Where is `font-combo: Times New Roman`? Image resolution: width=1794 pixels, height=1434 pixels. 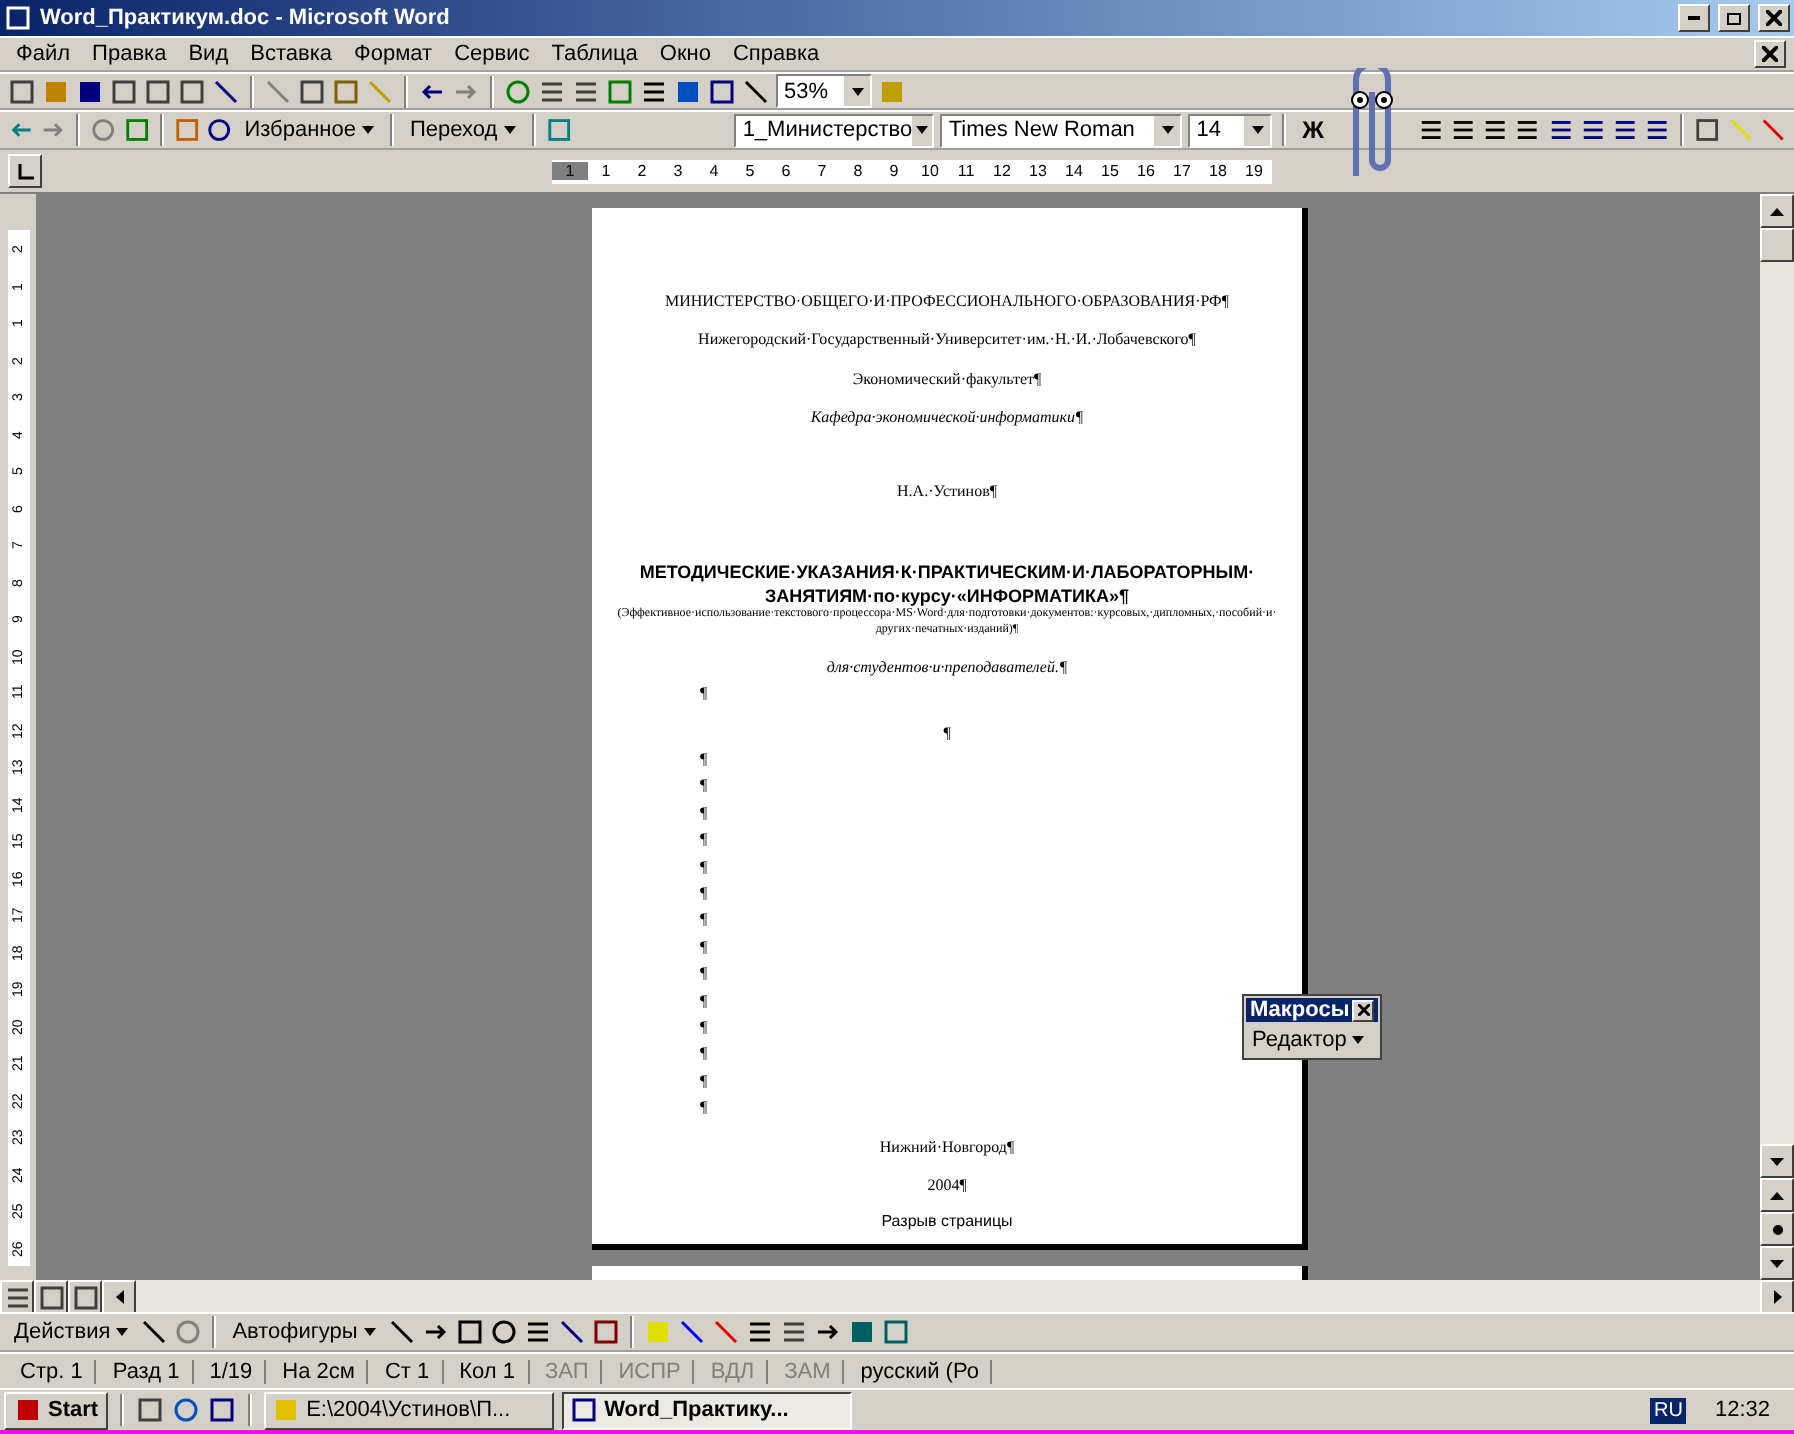
font-combo: Times New Roman is located at coordinates (1061, 130).